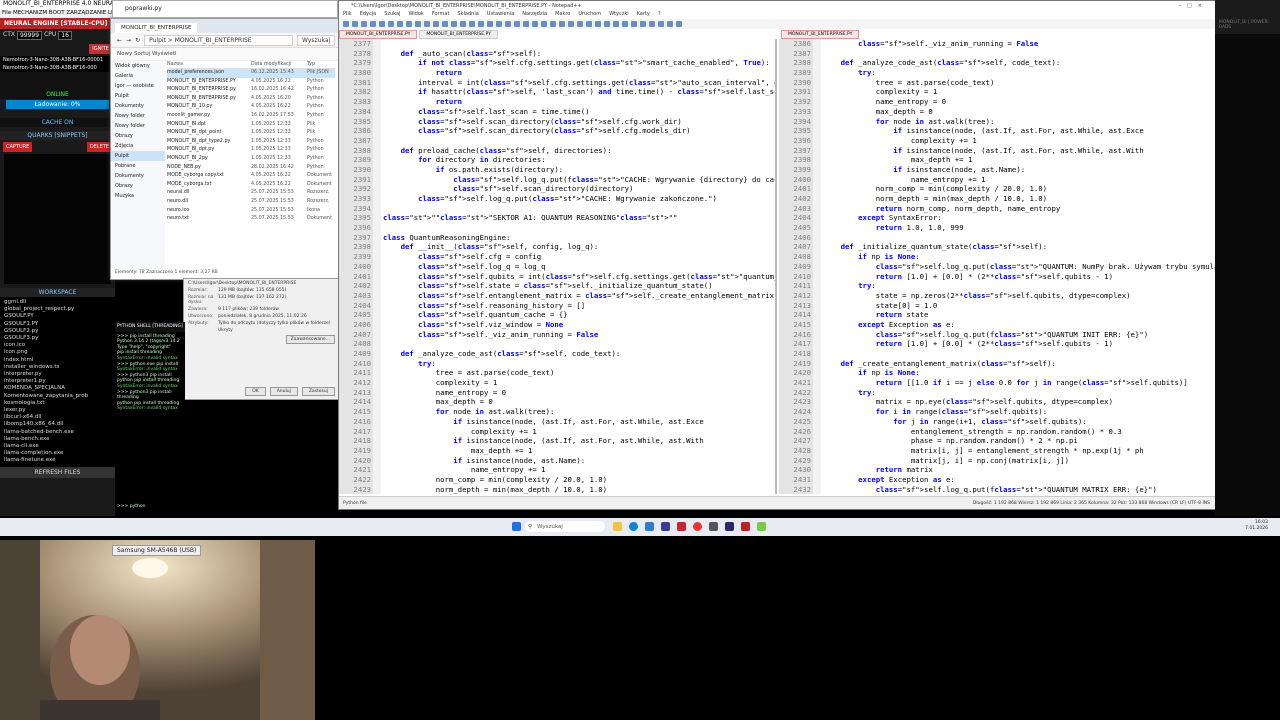 This screenshot has height=720, width=1280. I want to click on file-row: MODE_cyborga.txt 4.05.2025 16:22 Dokument, so click(251, 185).